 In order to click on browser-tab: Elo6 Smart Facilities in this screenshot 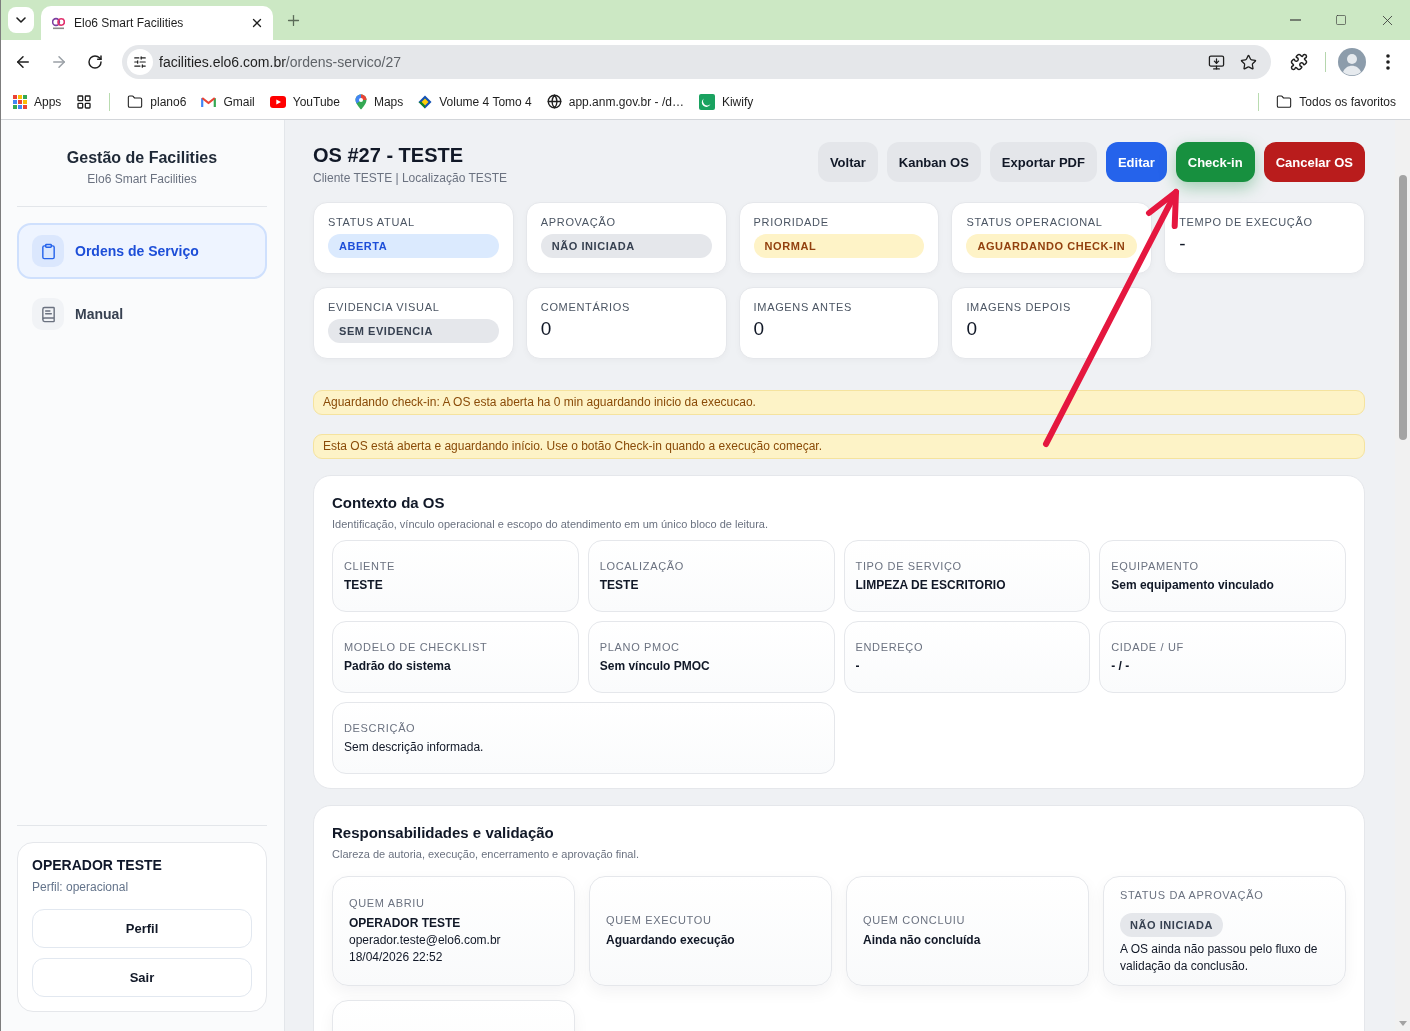, I will do `click(157, 23)`.